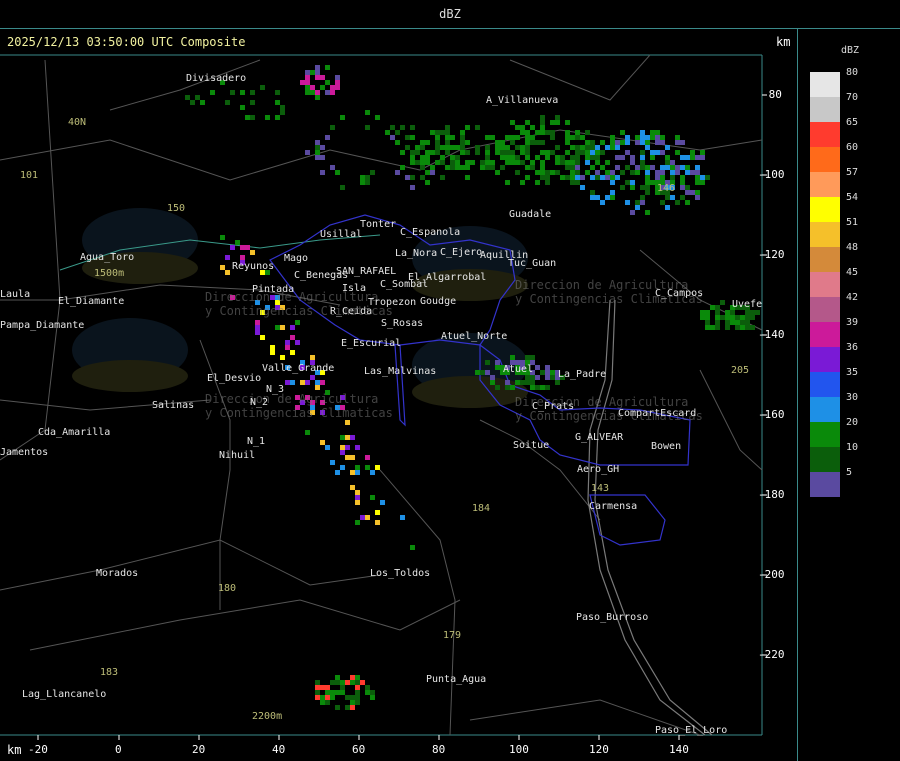  Describe the element at coordinates (256, 441) in the screenshot. I see `place-label: N_1` at that location.